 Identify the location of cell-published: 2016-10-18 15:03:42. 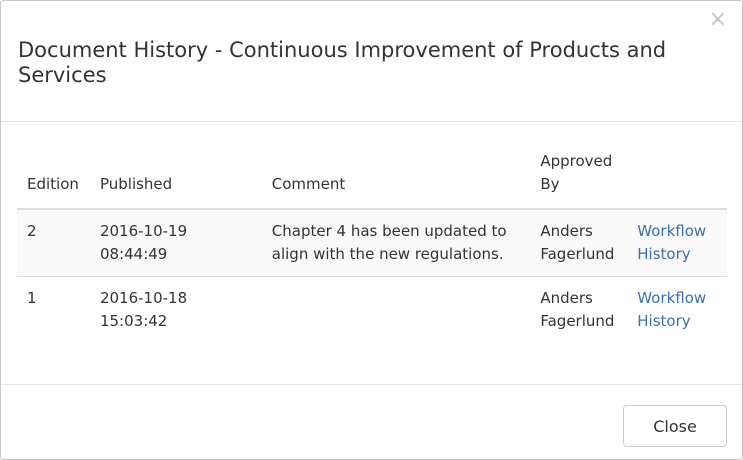
(175, 309).